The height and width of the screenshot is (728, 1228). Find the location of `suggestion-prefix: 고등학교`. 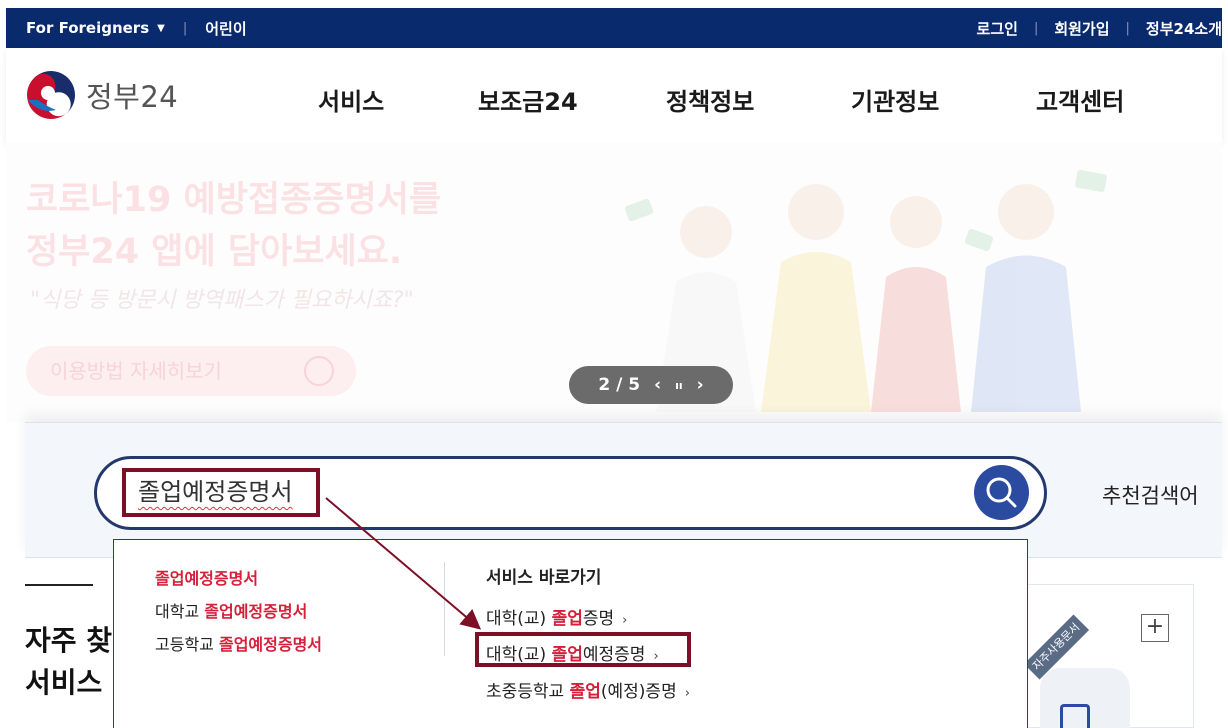

suggestion-prefix: 고등학교 is located at coordinates (187, 644).